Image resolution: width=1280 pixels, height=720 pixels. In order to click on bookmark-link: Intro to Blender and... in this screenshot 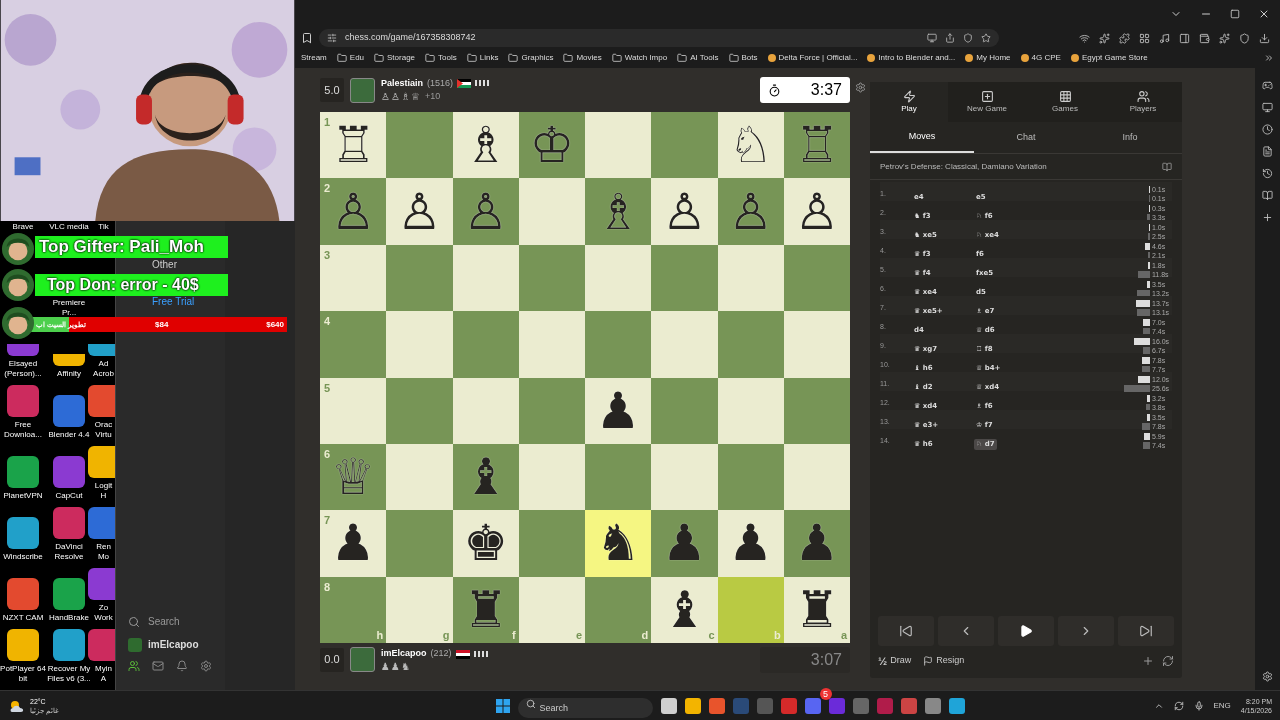, I will do `click(911, 58)`.